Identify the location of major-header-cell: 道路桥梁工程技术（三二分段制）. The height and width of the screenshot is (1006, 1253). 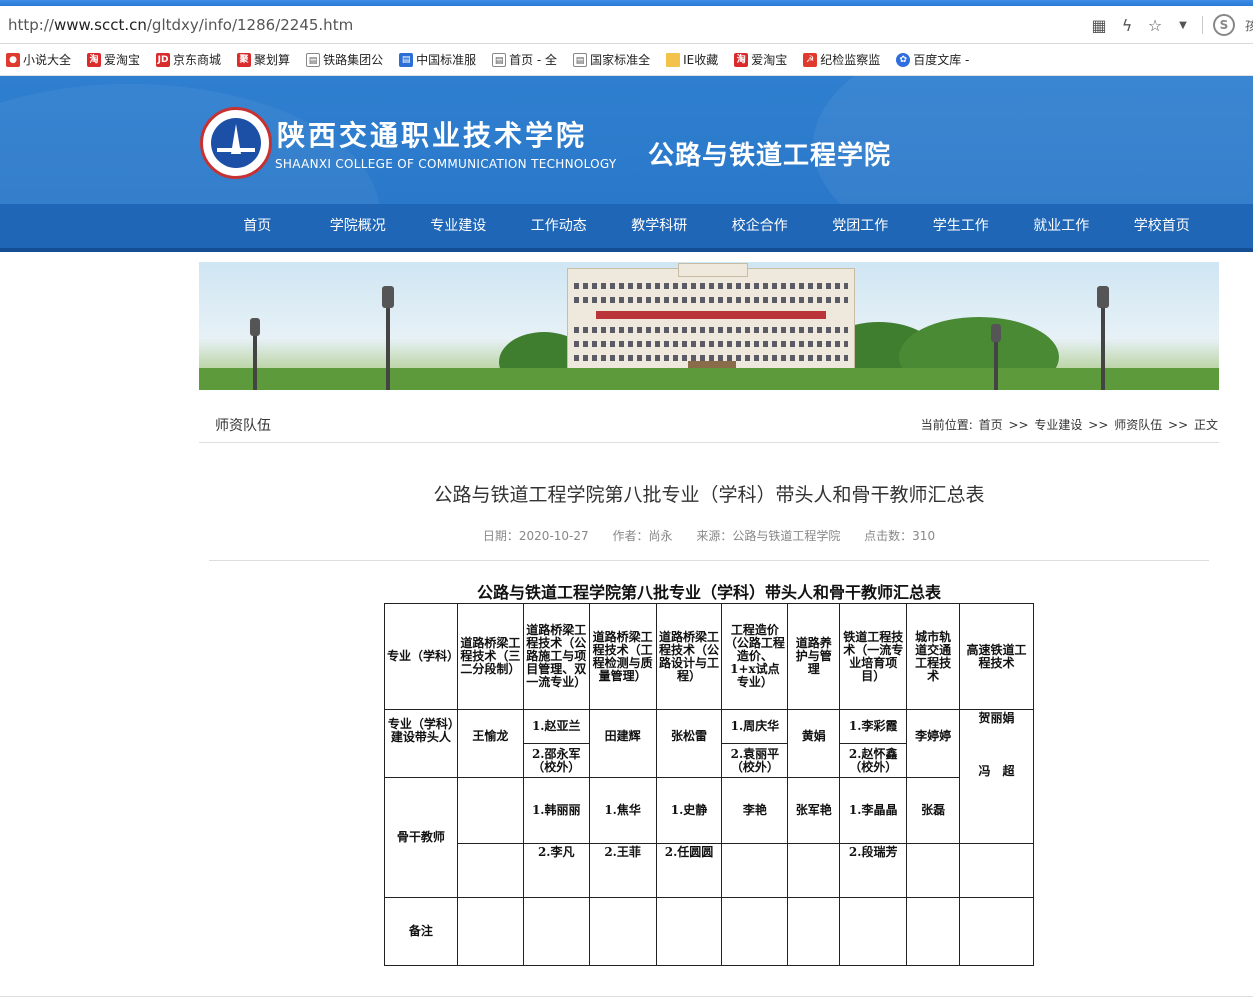
(490, 656).